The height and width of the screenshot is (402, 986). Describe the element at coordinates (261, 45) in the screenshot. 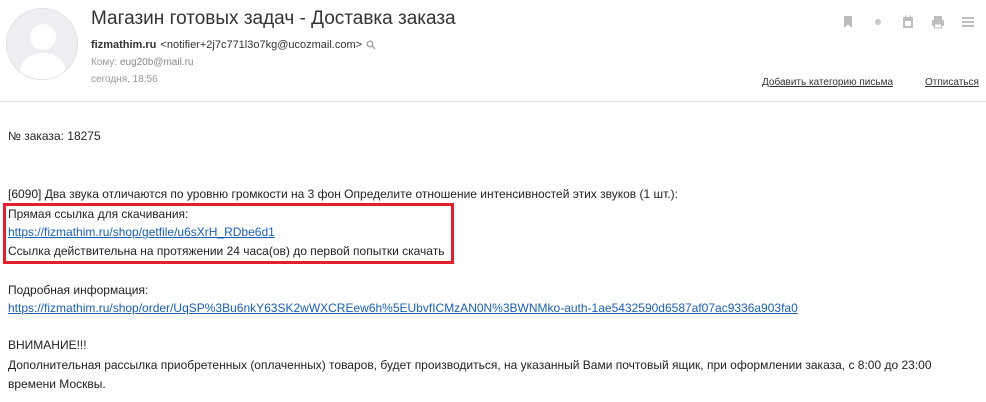

I see `sender-email: <notifier+2j7c771l3o7kg@ucozmail.com>` at that location.